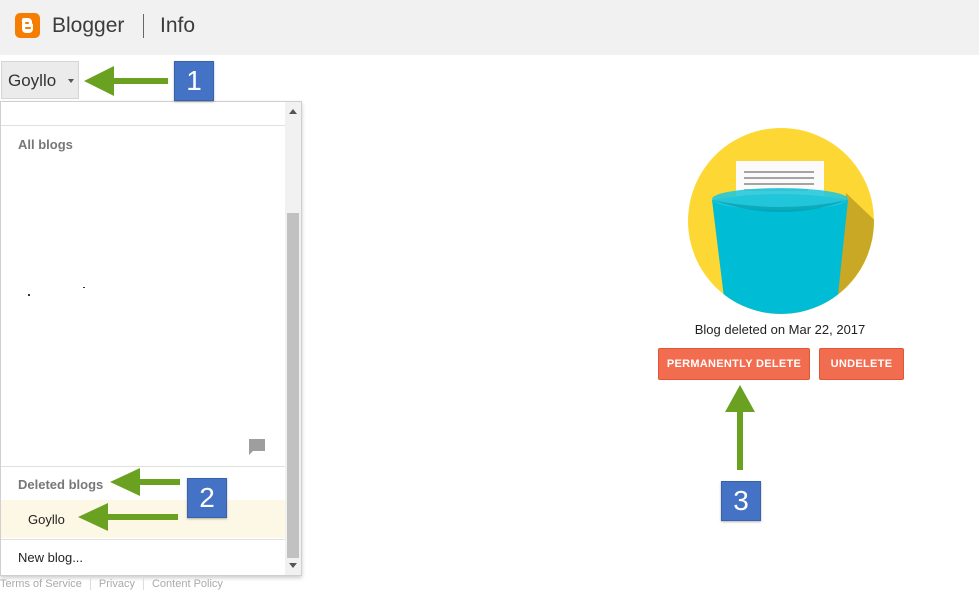  I want to click on deleted-blog-item: Goyllo, so click(143, 519).